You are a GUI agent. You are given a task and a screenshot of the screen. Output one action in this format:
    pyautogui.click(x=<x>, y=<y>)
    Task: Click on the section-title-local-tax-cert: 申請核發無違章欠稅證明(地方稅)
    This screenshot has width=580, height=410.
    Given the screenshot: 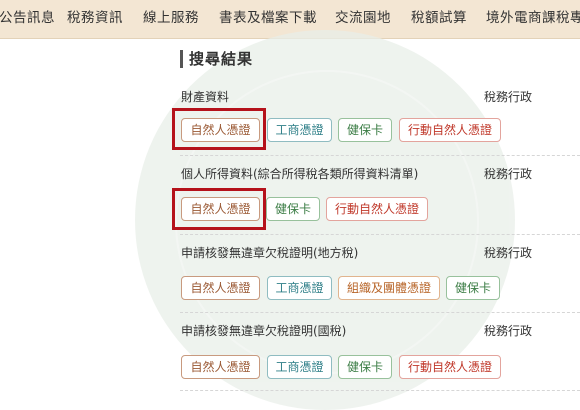 What is the action you would take?
    pyautogui.click(x=270, y=253)
    